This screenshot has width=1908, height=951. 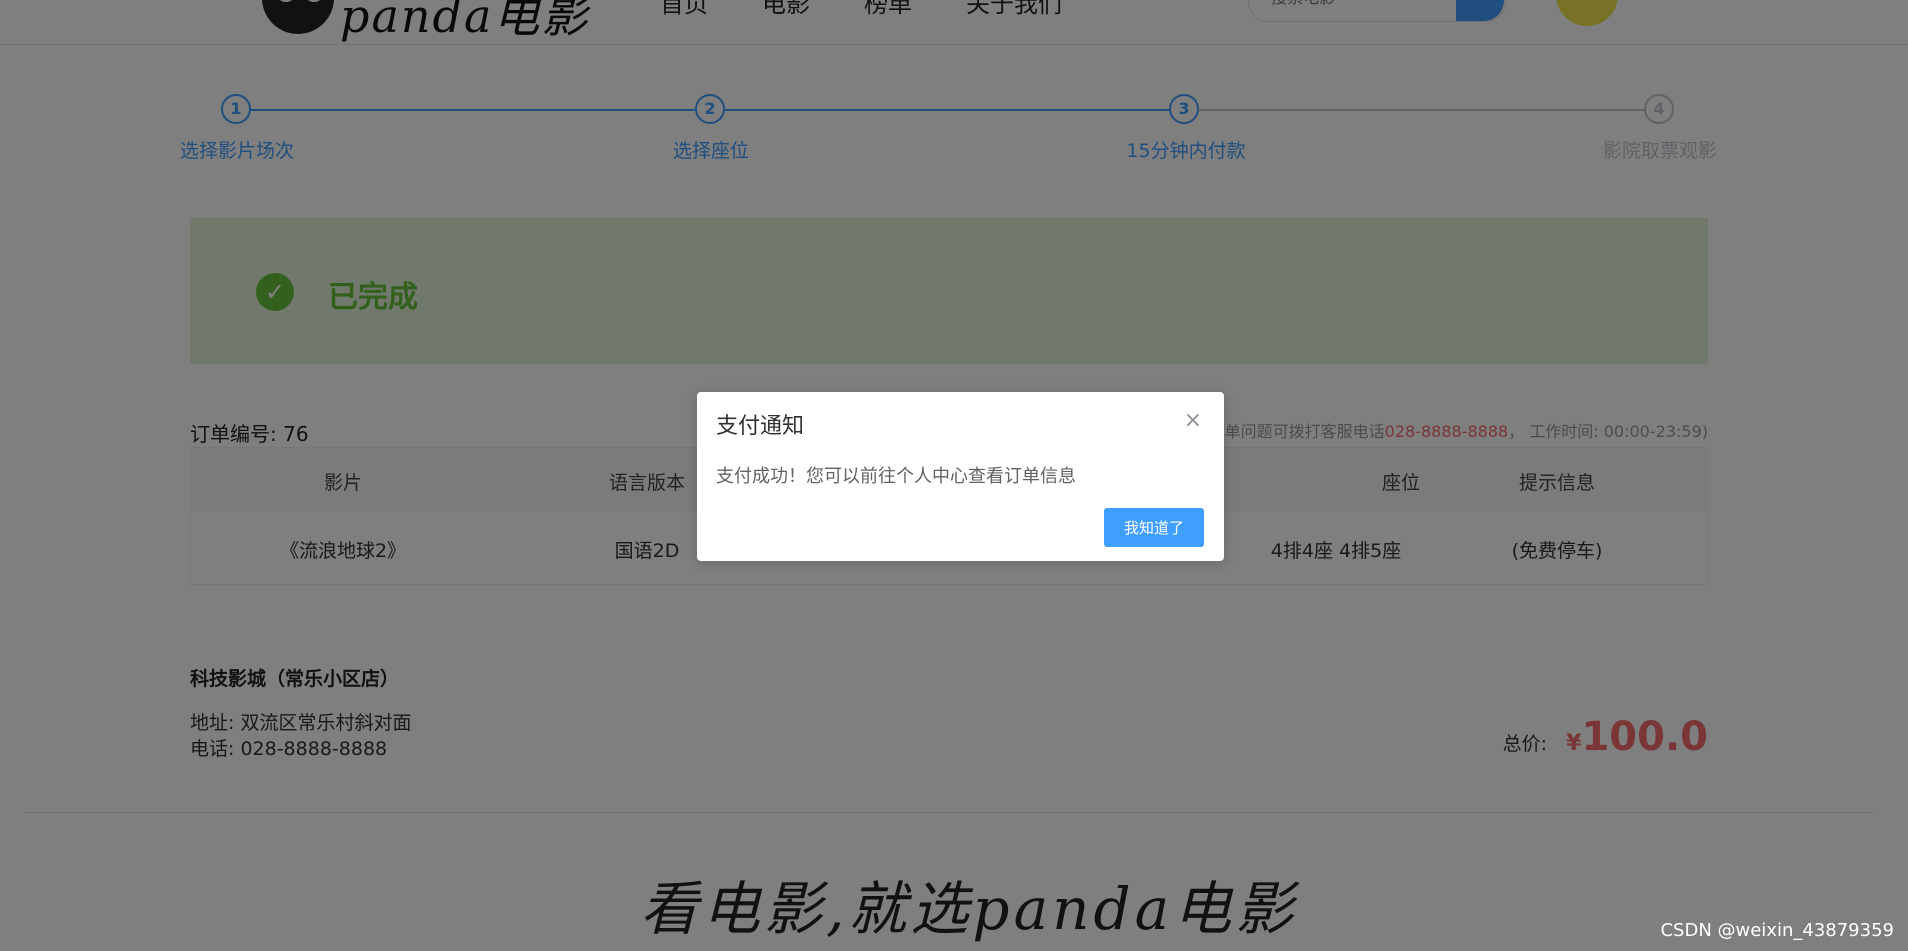 I want to click on dialog-title: 支付通知, so click(x=760, y=426).